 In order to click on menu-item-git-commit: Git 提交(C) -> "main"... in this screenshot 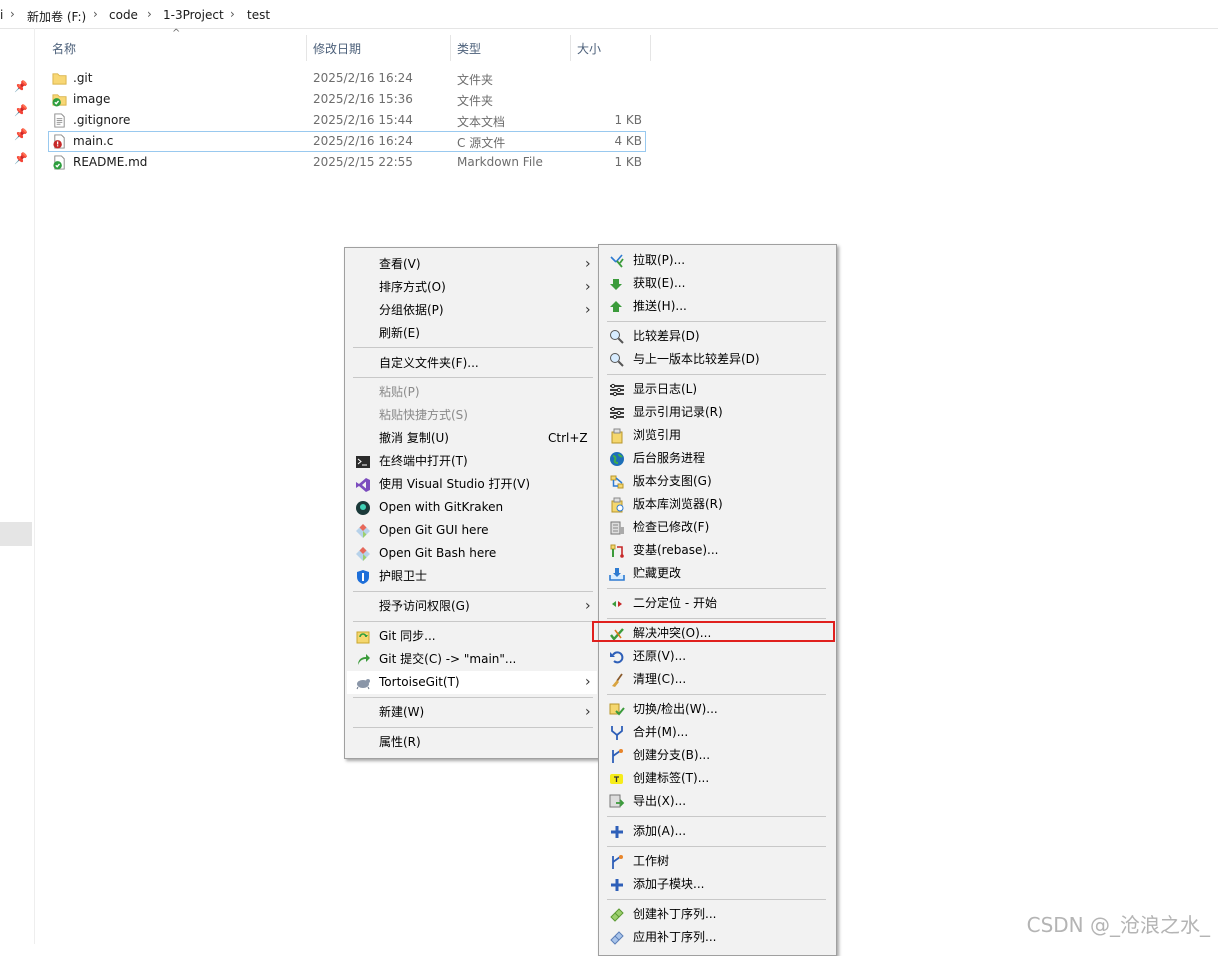, I will do `click(472, 659)`.